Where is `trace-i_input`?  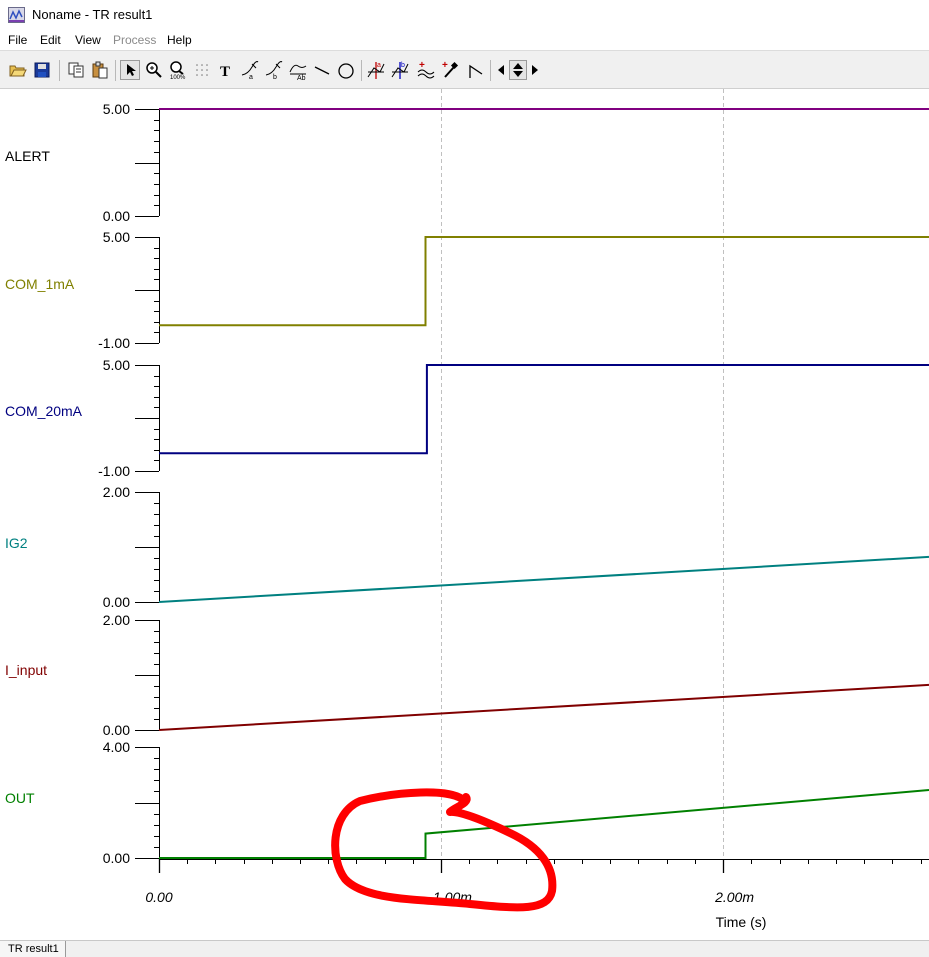 trace-i_input is located at coordinates (543, 707).